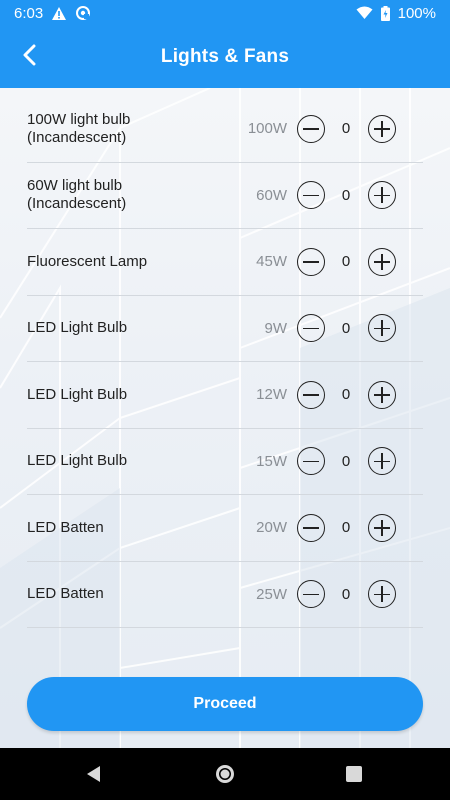 This screenshot has width=450, height=800. Describe the element at coordinates (225, 595) in the screenshot. I see `list-item: LED Batten 25W 0` at that location.